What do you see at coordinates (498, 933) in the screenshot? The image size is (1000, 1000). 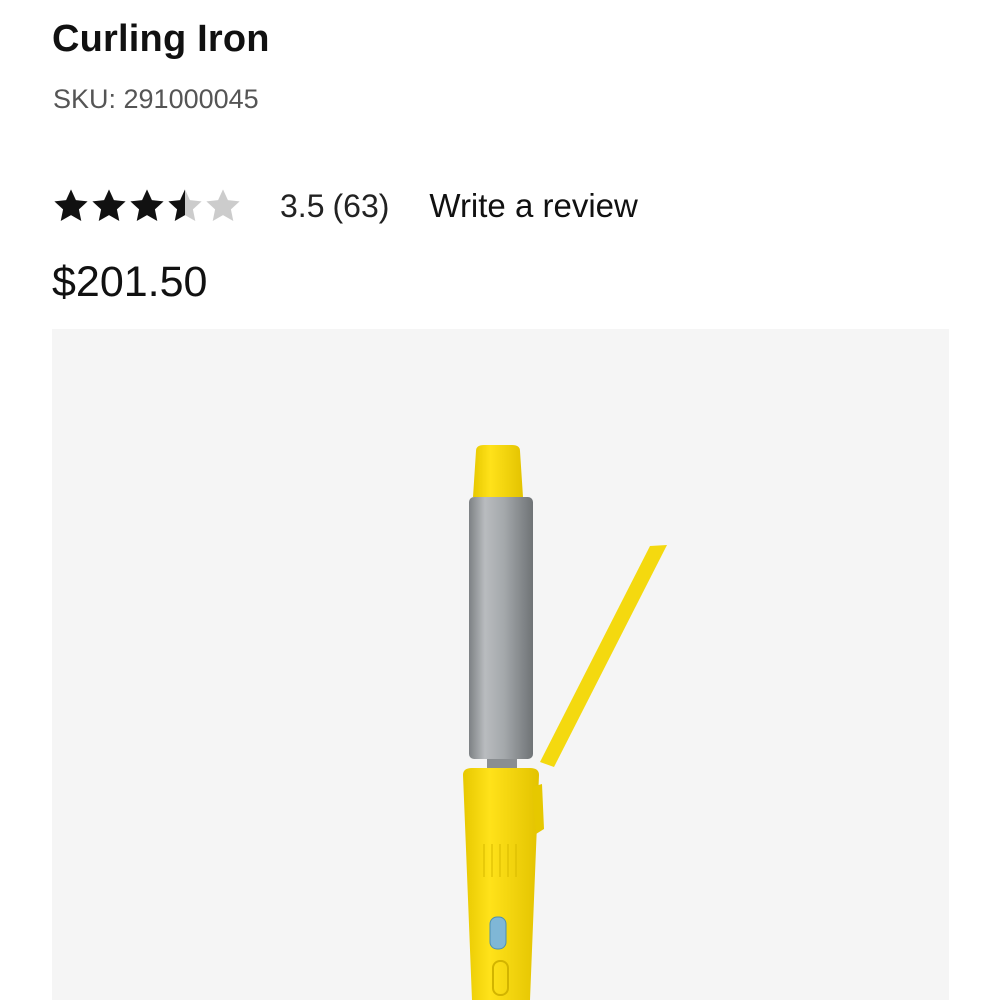 I see `temperature-display` at bounding box center [498, 933].